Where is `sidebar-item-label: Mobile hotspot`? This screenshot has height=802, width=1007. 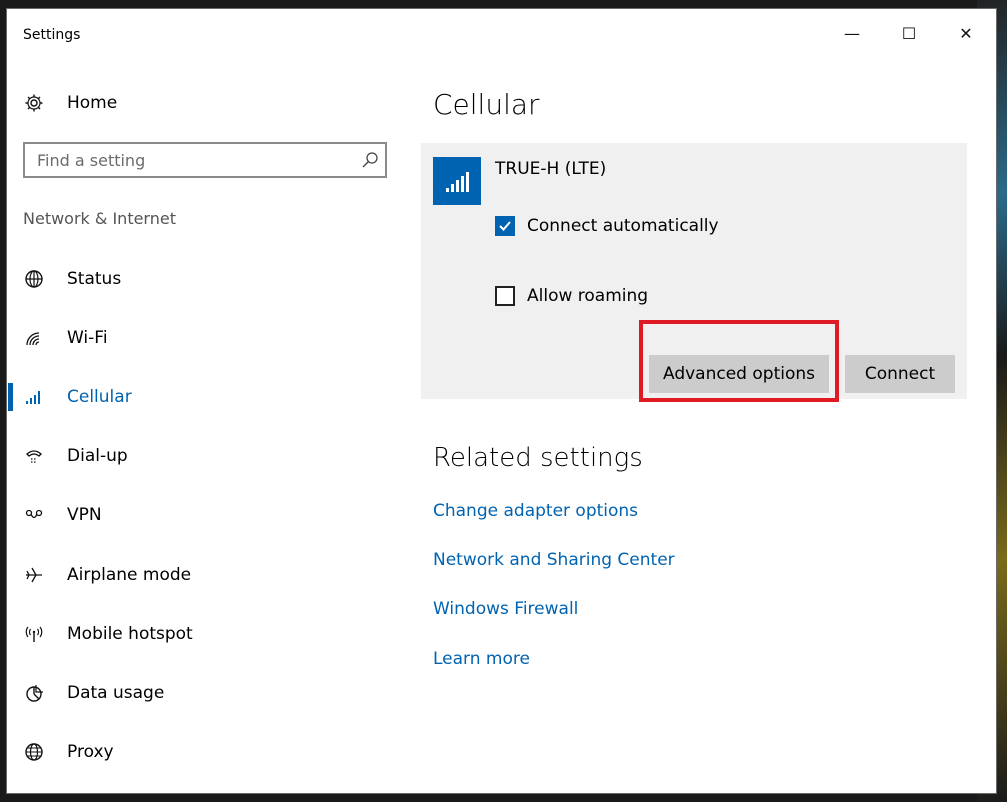
sidebar-item-label: Mobile hotspot is located at coordinates (130, 634).